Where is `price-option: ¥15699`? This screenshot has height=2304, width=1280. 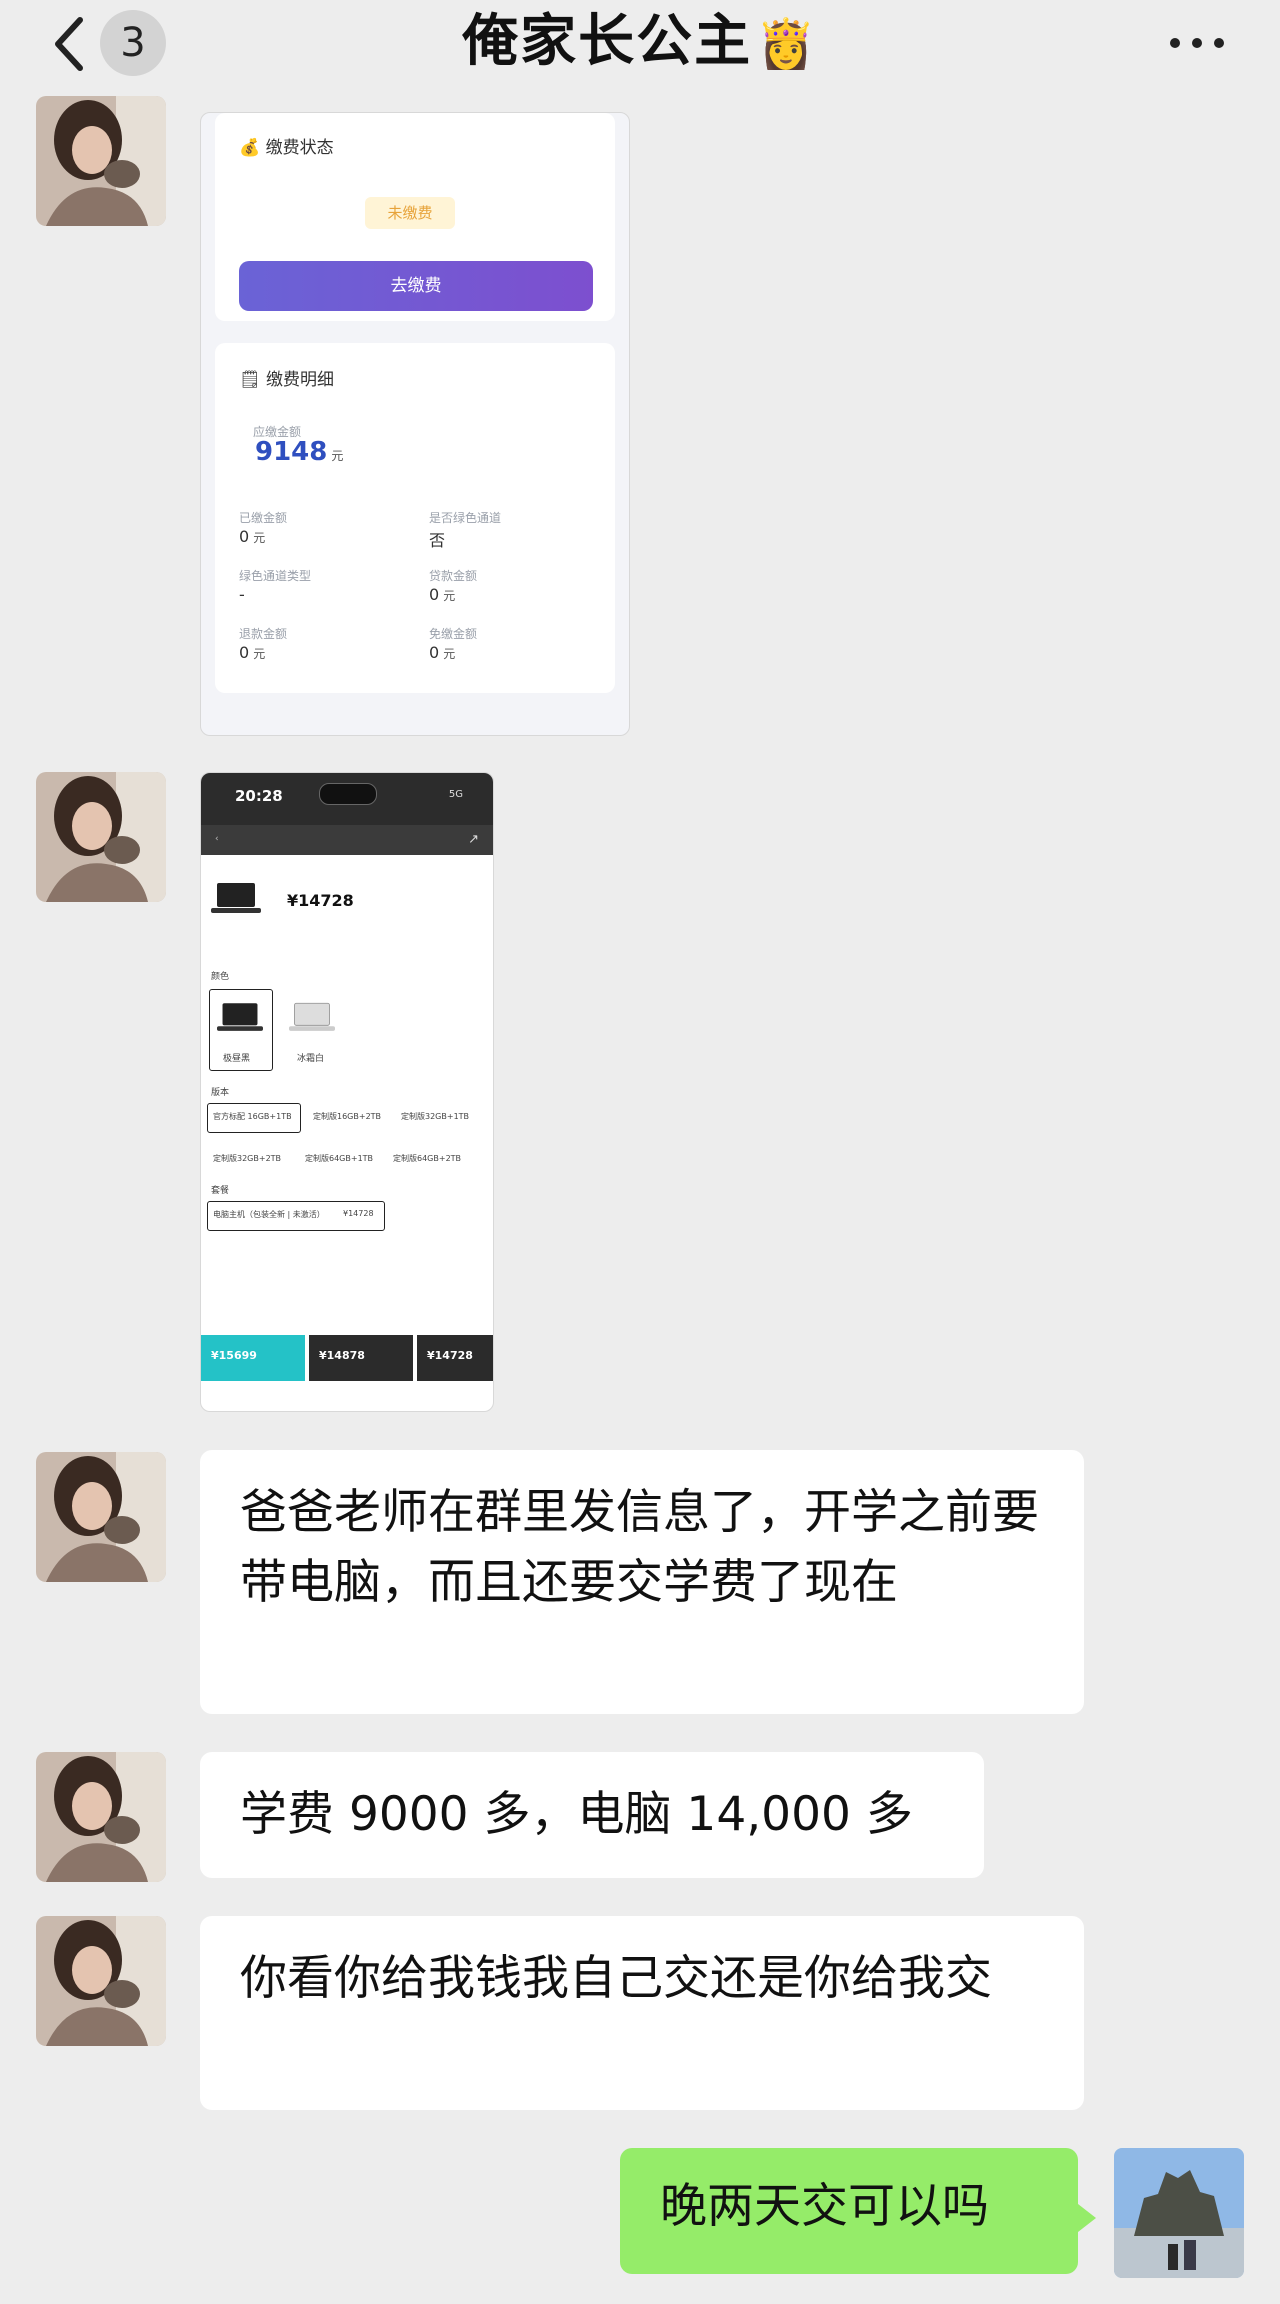
price-option: ¥15699 is located at coordinates (253, 1358).